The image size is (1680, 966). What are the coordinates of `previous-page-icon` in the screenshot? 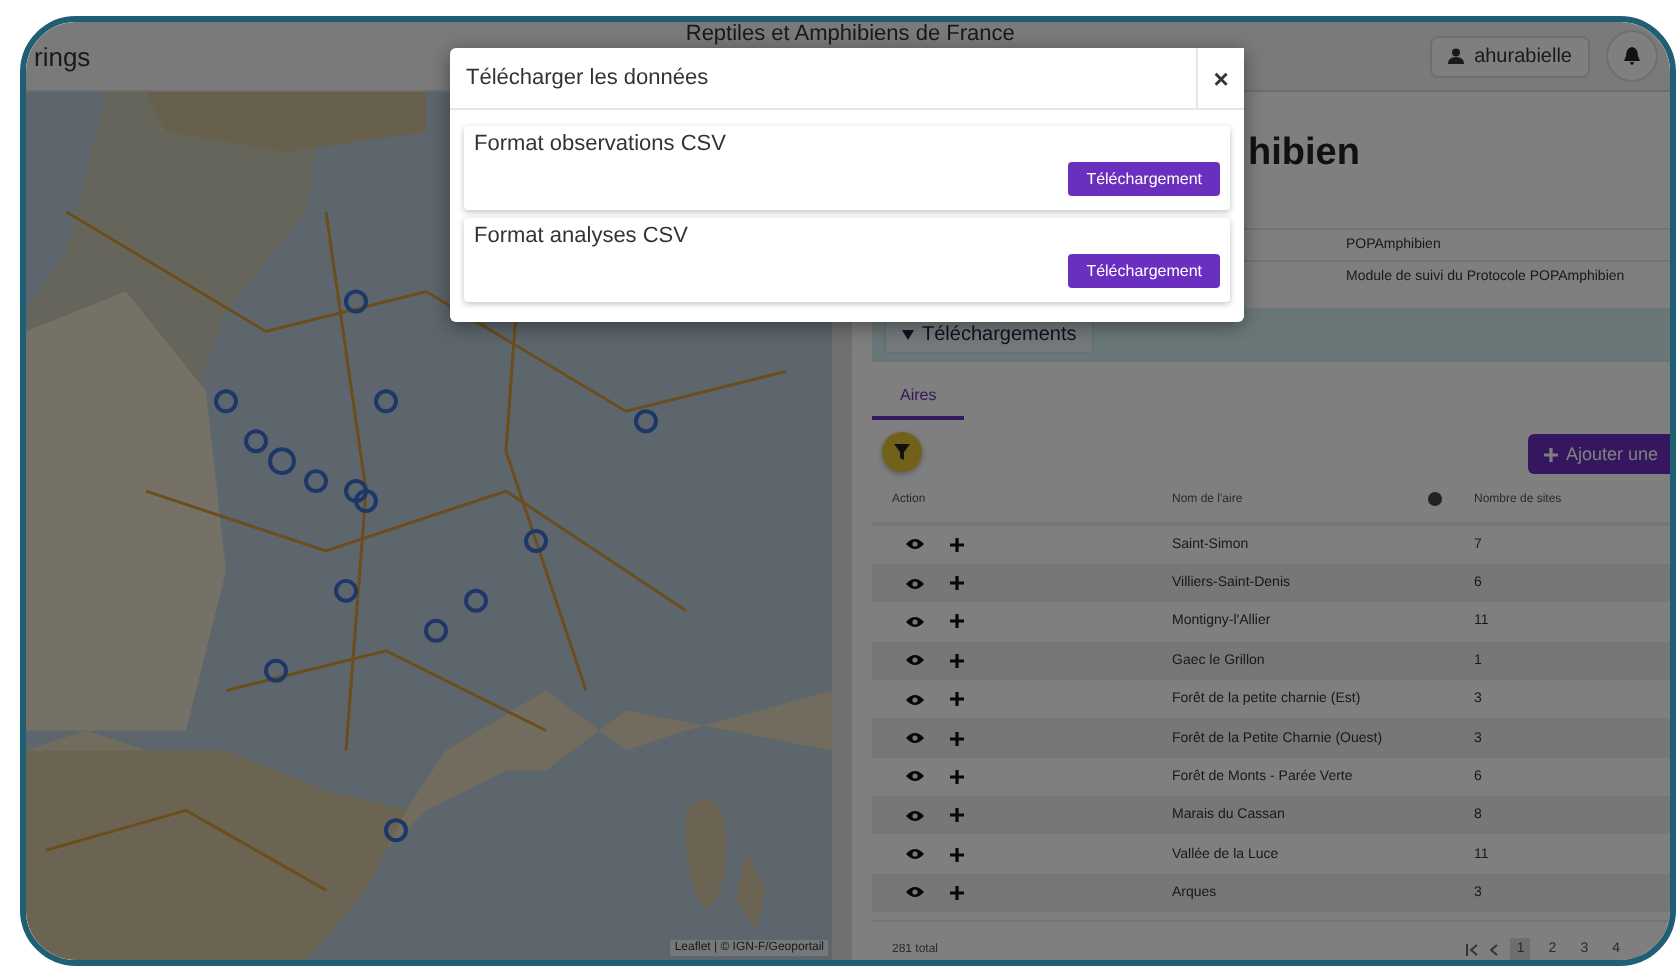 It's located at (1494, 949).